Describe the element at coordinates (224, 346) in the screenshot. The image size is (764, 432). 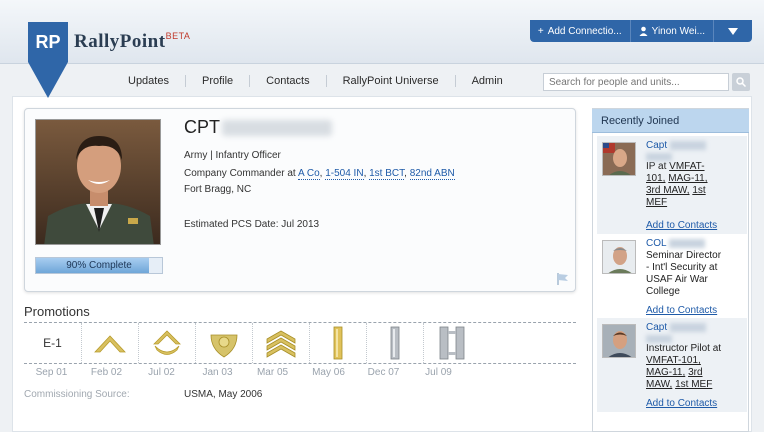
I see `specialist-insignia-icon` at that location.